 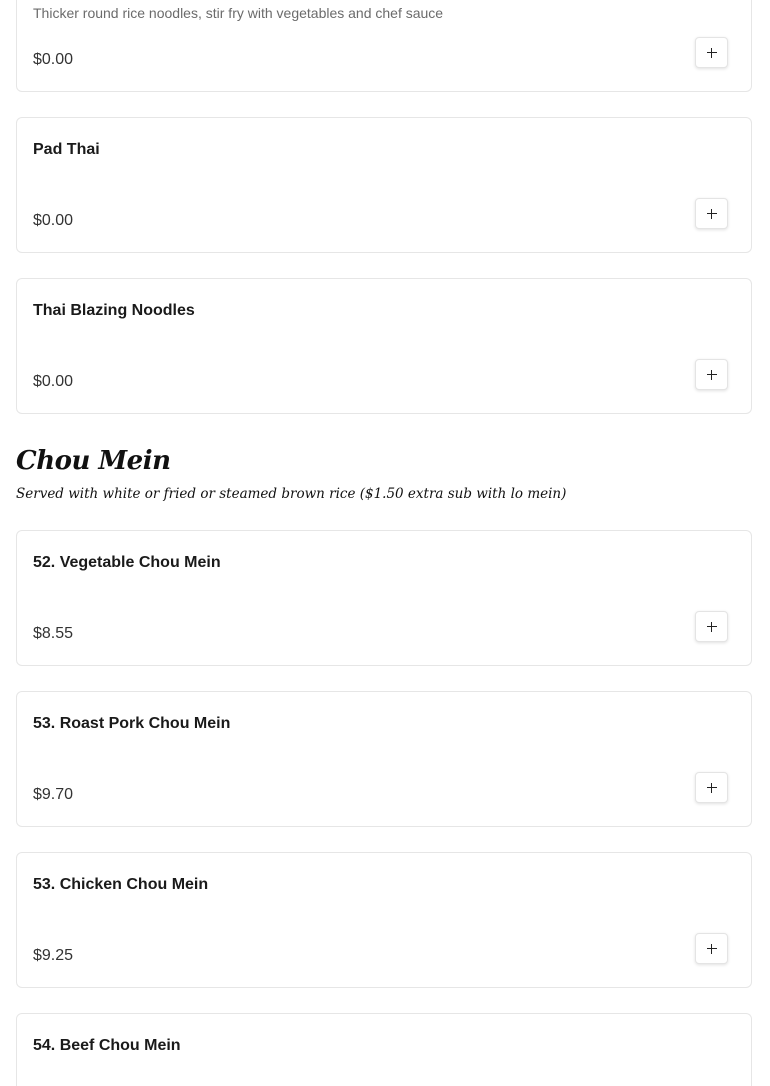 I want to click on item-name: Pad Thai, so click(x=66, y=149).